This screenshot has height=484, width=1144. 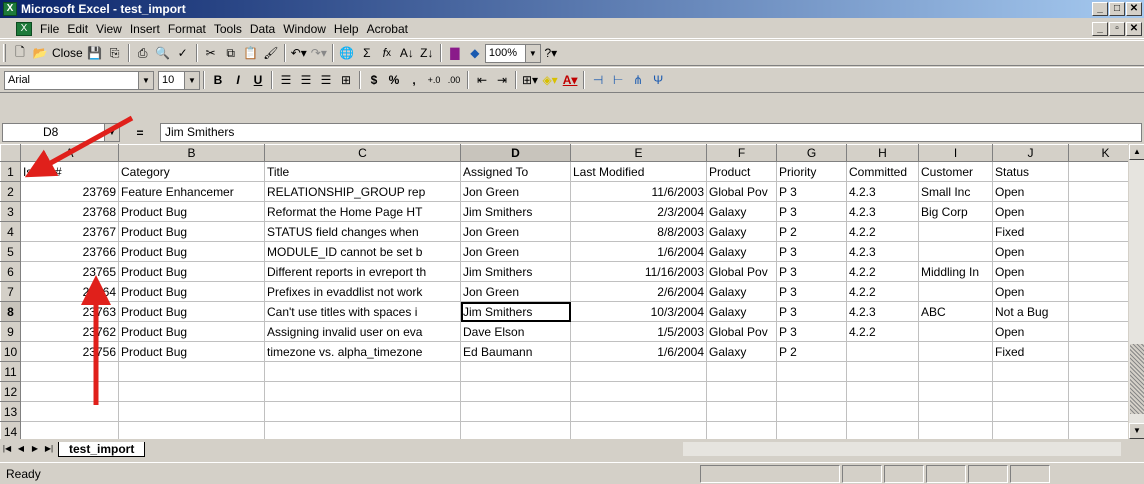 I want to click on print-icon: ⎙, so click(x=143, y=53).